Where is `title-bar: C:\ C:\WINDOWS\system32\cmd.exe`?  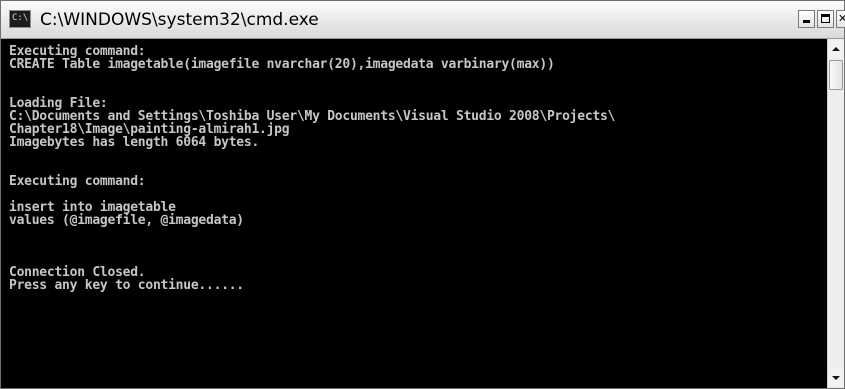
title-bar: C:\ C:\WINDOWS\system32\cmd.exe is located at coordinates (423, 20).